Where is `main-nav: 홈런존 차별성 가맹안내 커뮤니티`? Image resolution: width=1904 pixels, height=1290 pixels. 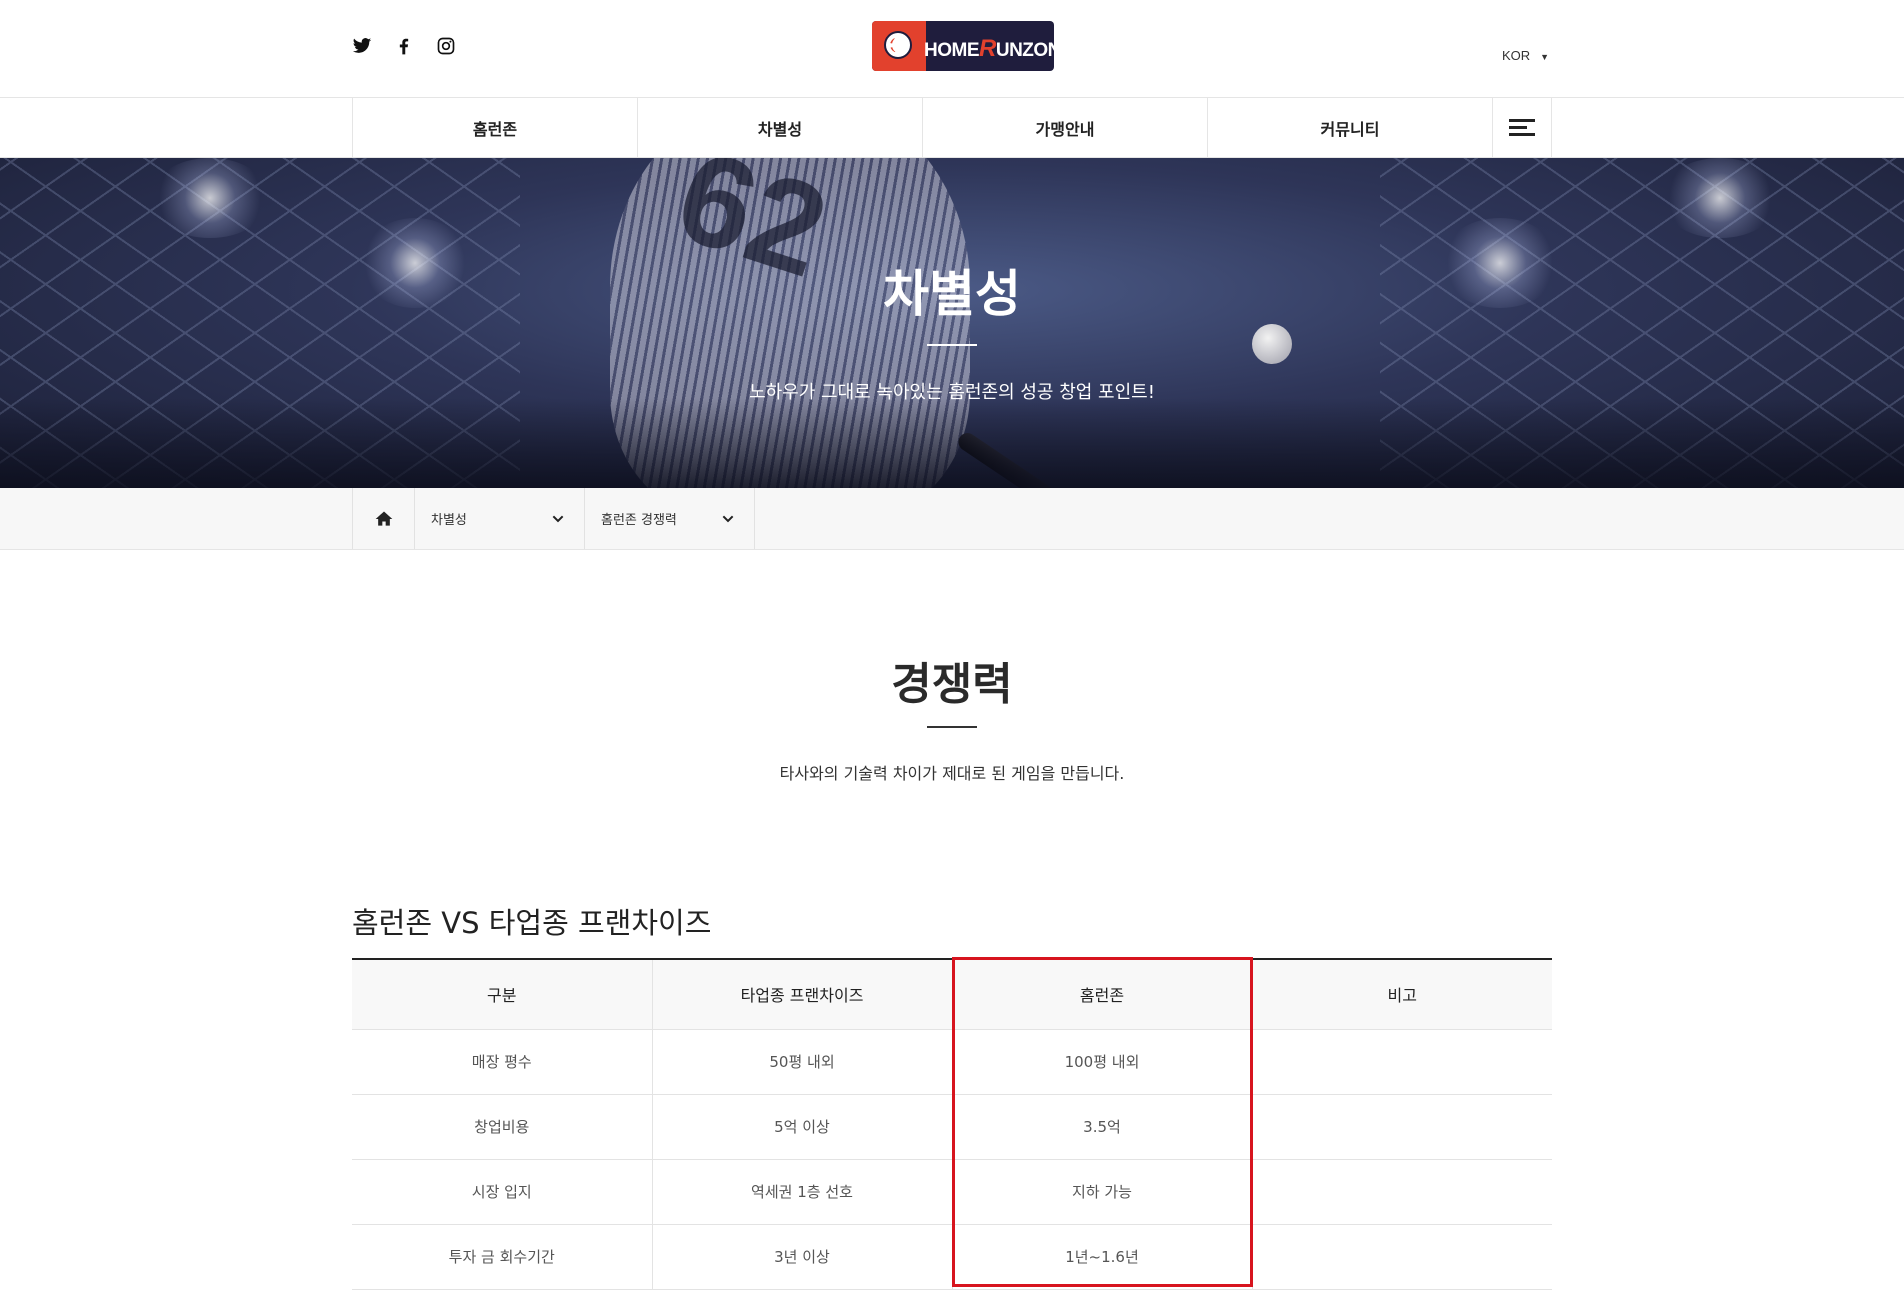 main-nav: 홈런존 차별성 가맹안내 커뮤니티 is located at coordinates (952, 127).